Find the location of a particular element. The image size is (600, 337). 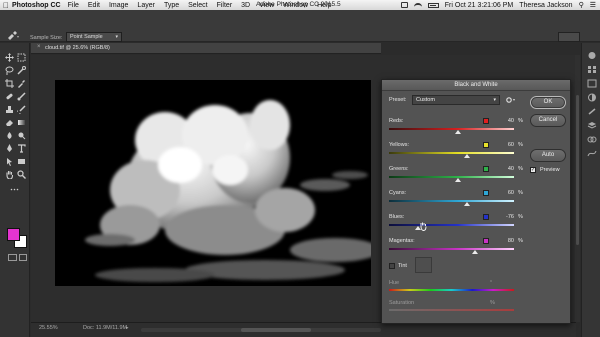

tint-checkbox is located at coordinates (392, 266).